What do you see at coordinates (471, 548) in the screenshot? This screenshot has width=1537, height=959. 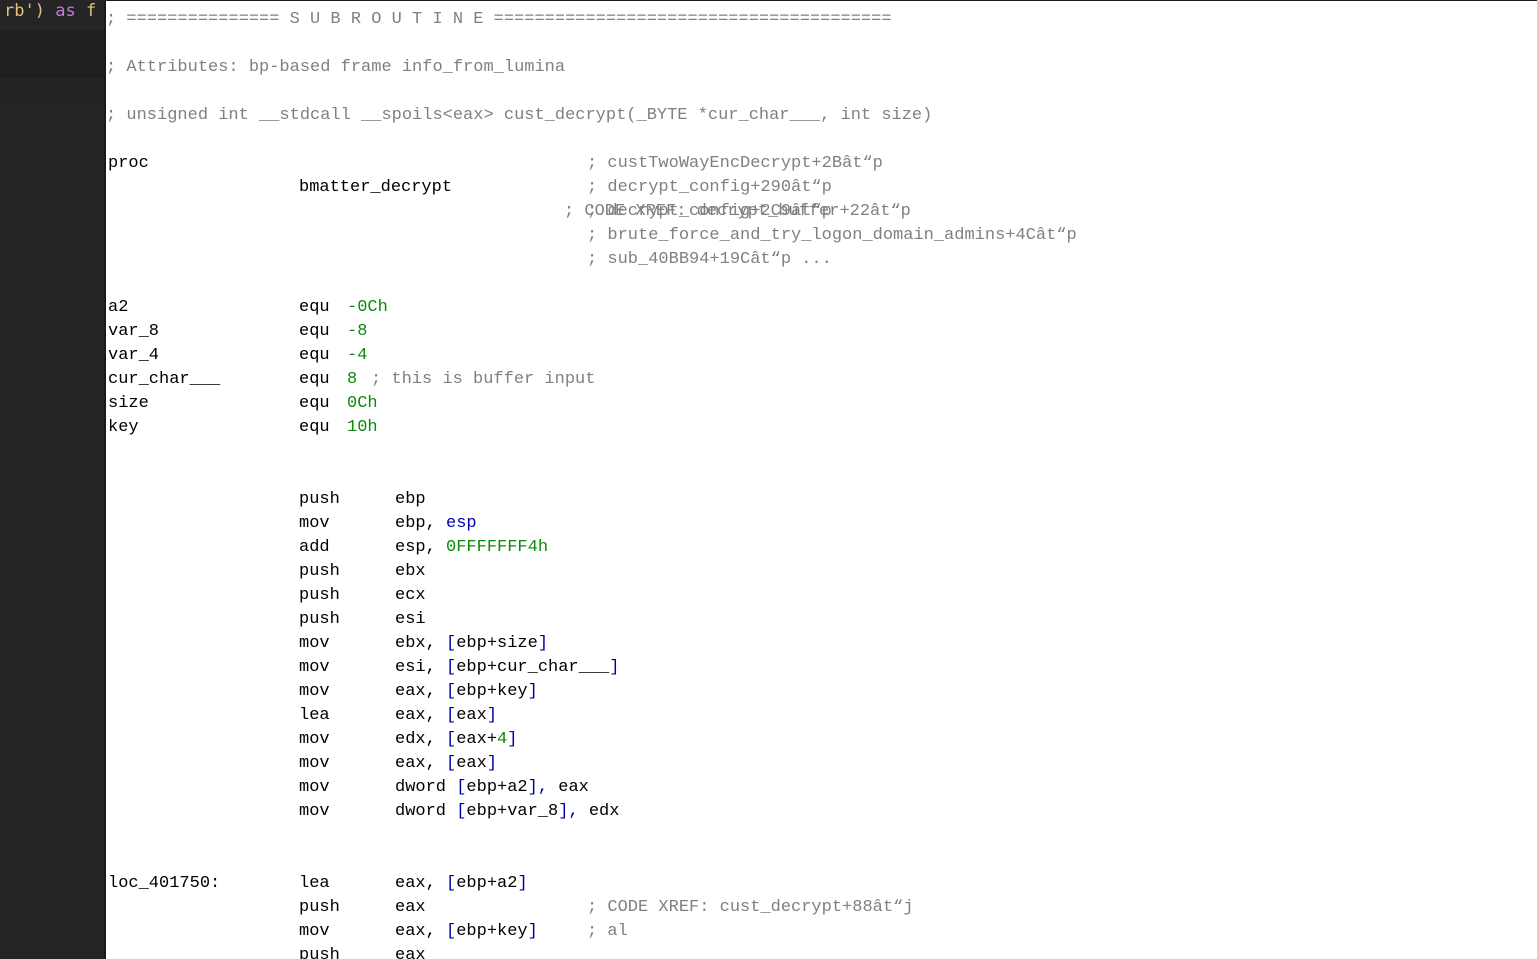 I see `operands: esp, 0FFFFFFF4h` at bounding box center [471, 548].